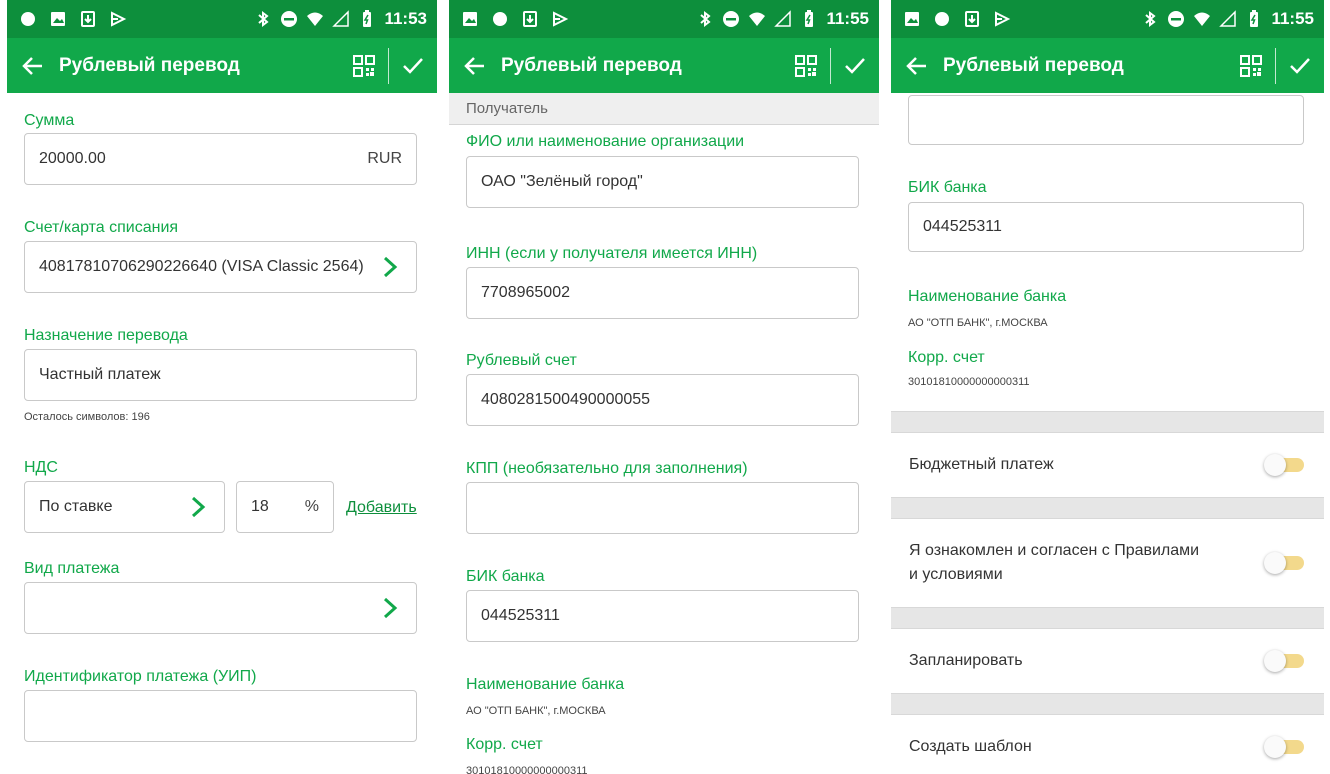 The image size is (1330, 774). Describe the element at coordinates (1107, 744) in the screenshot. I see `create-template-row: Создать шаблон` at that location.